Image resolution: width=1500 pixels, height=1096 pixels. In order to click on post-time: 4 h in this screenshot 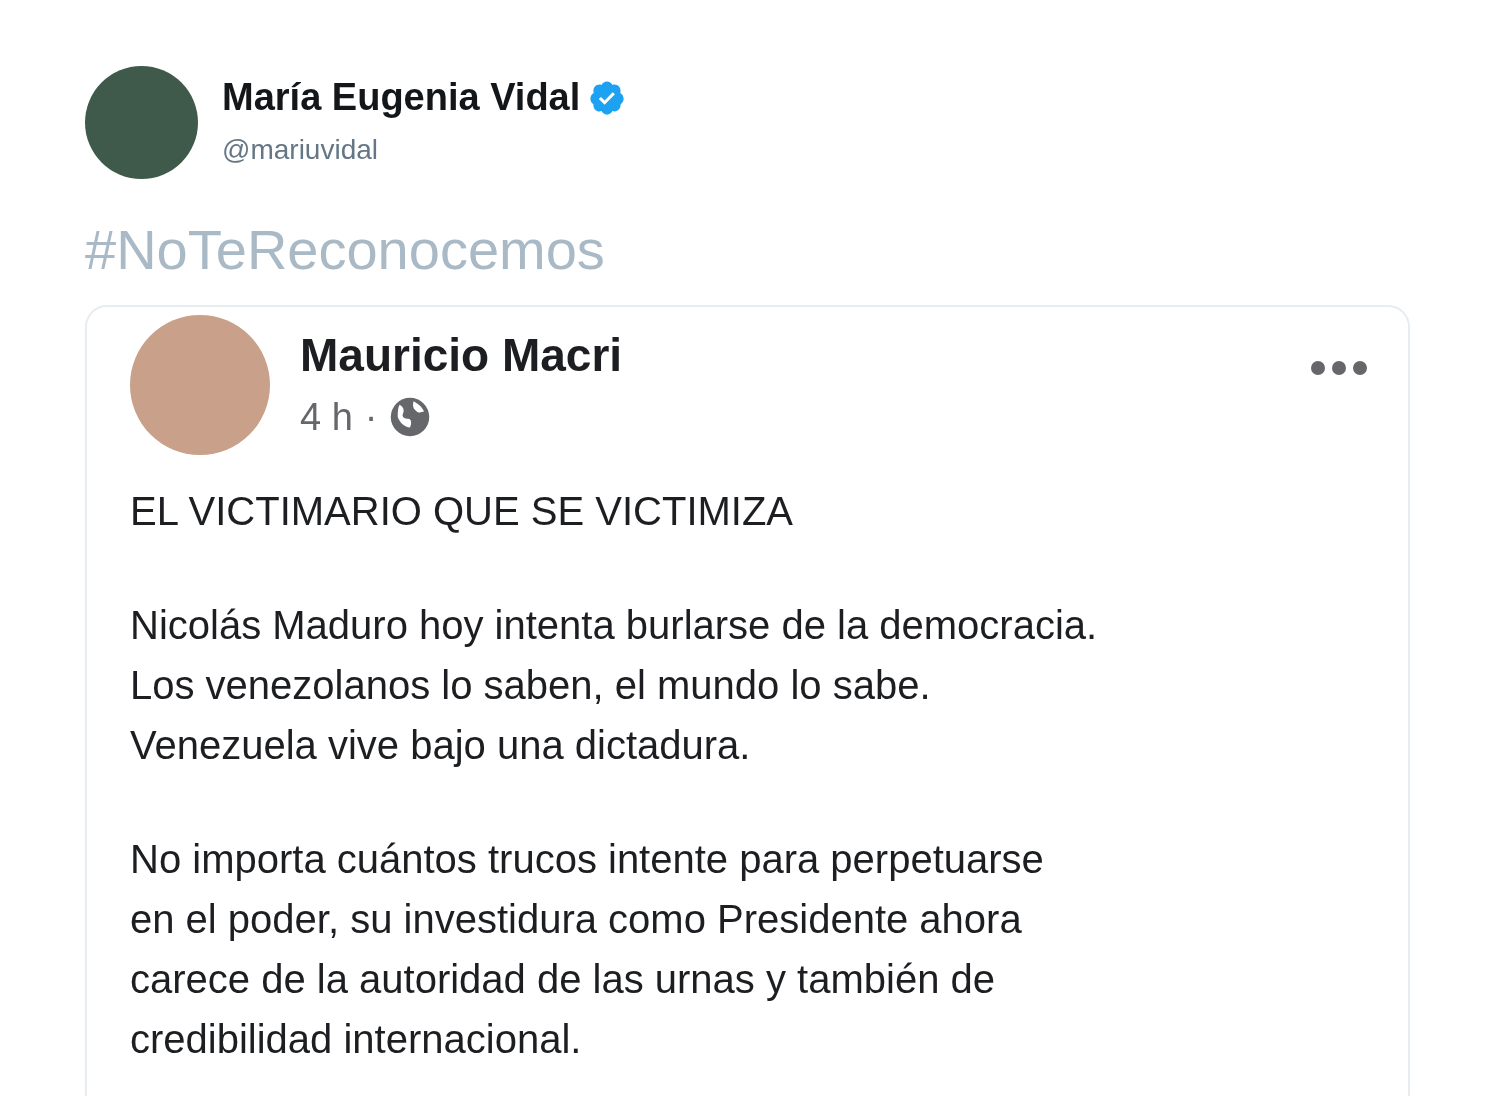, I will do `click(326, 417)`.